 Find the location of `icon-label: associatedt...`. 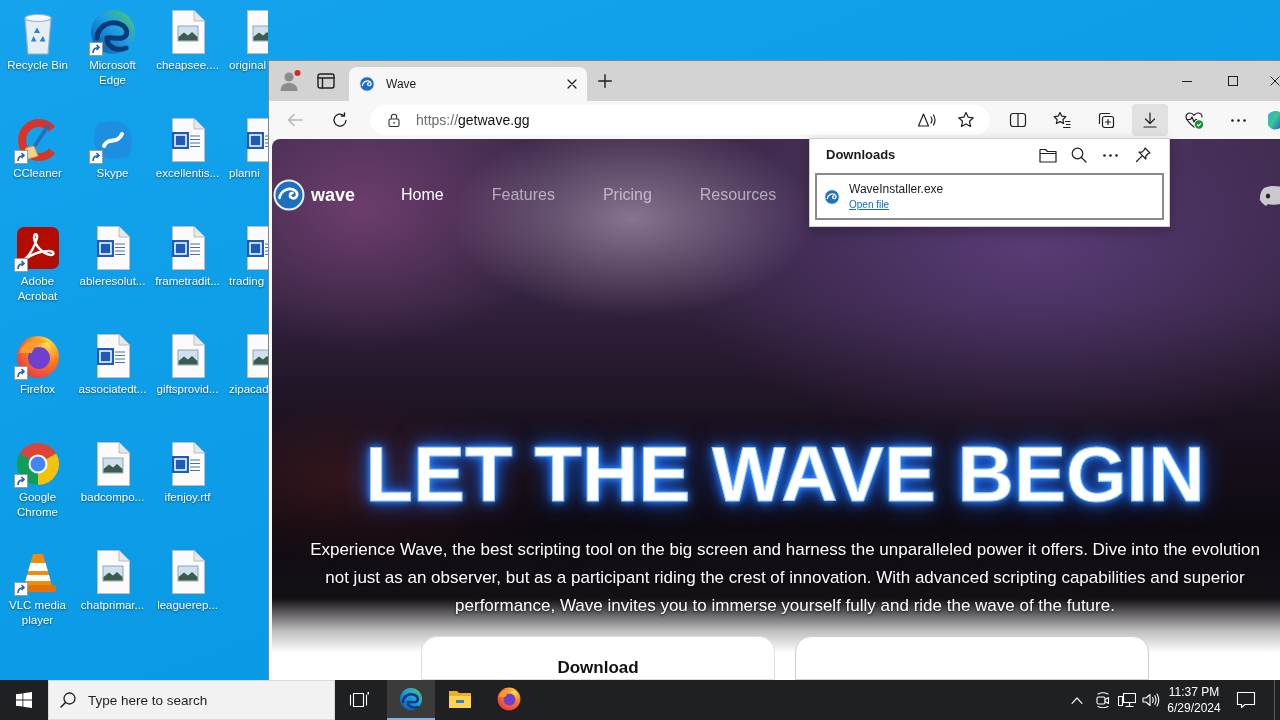

icon-label: associatedt... is located at coordinates (112, 389).